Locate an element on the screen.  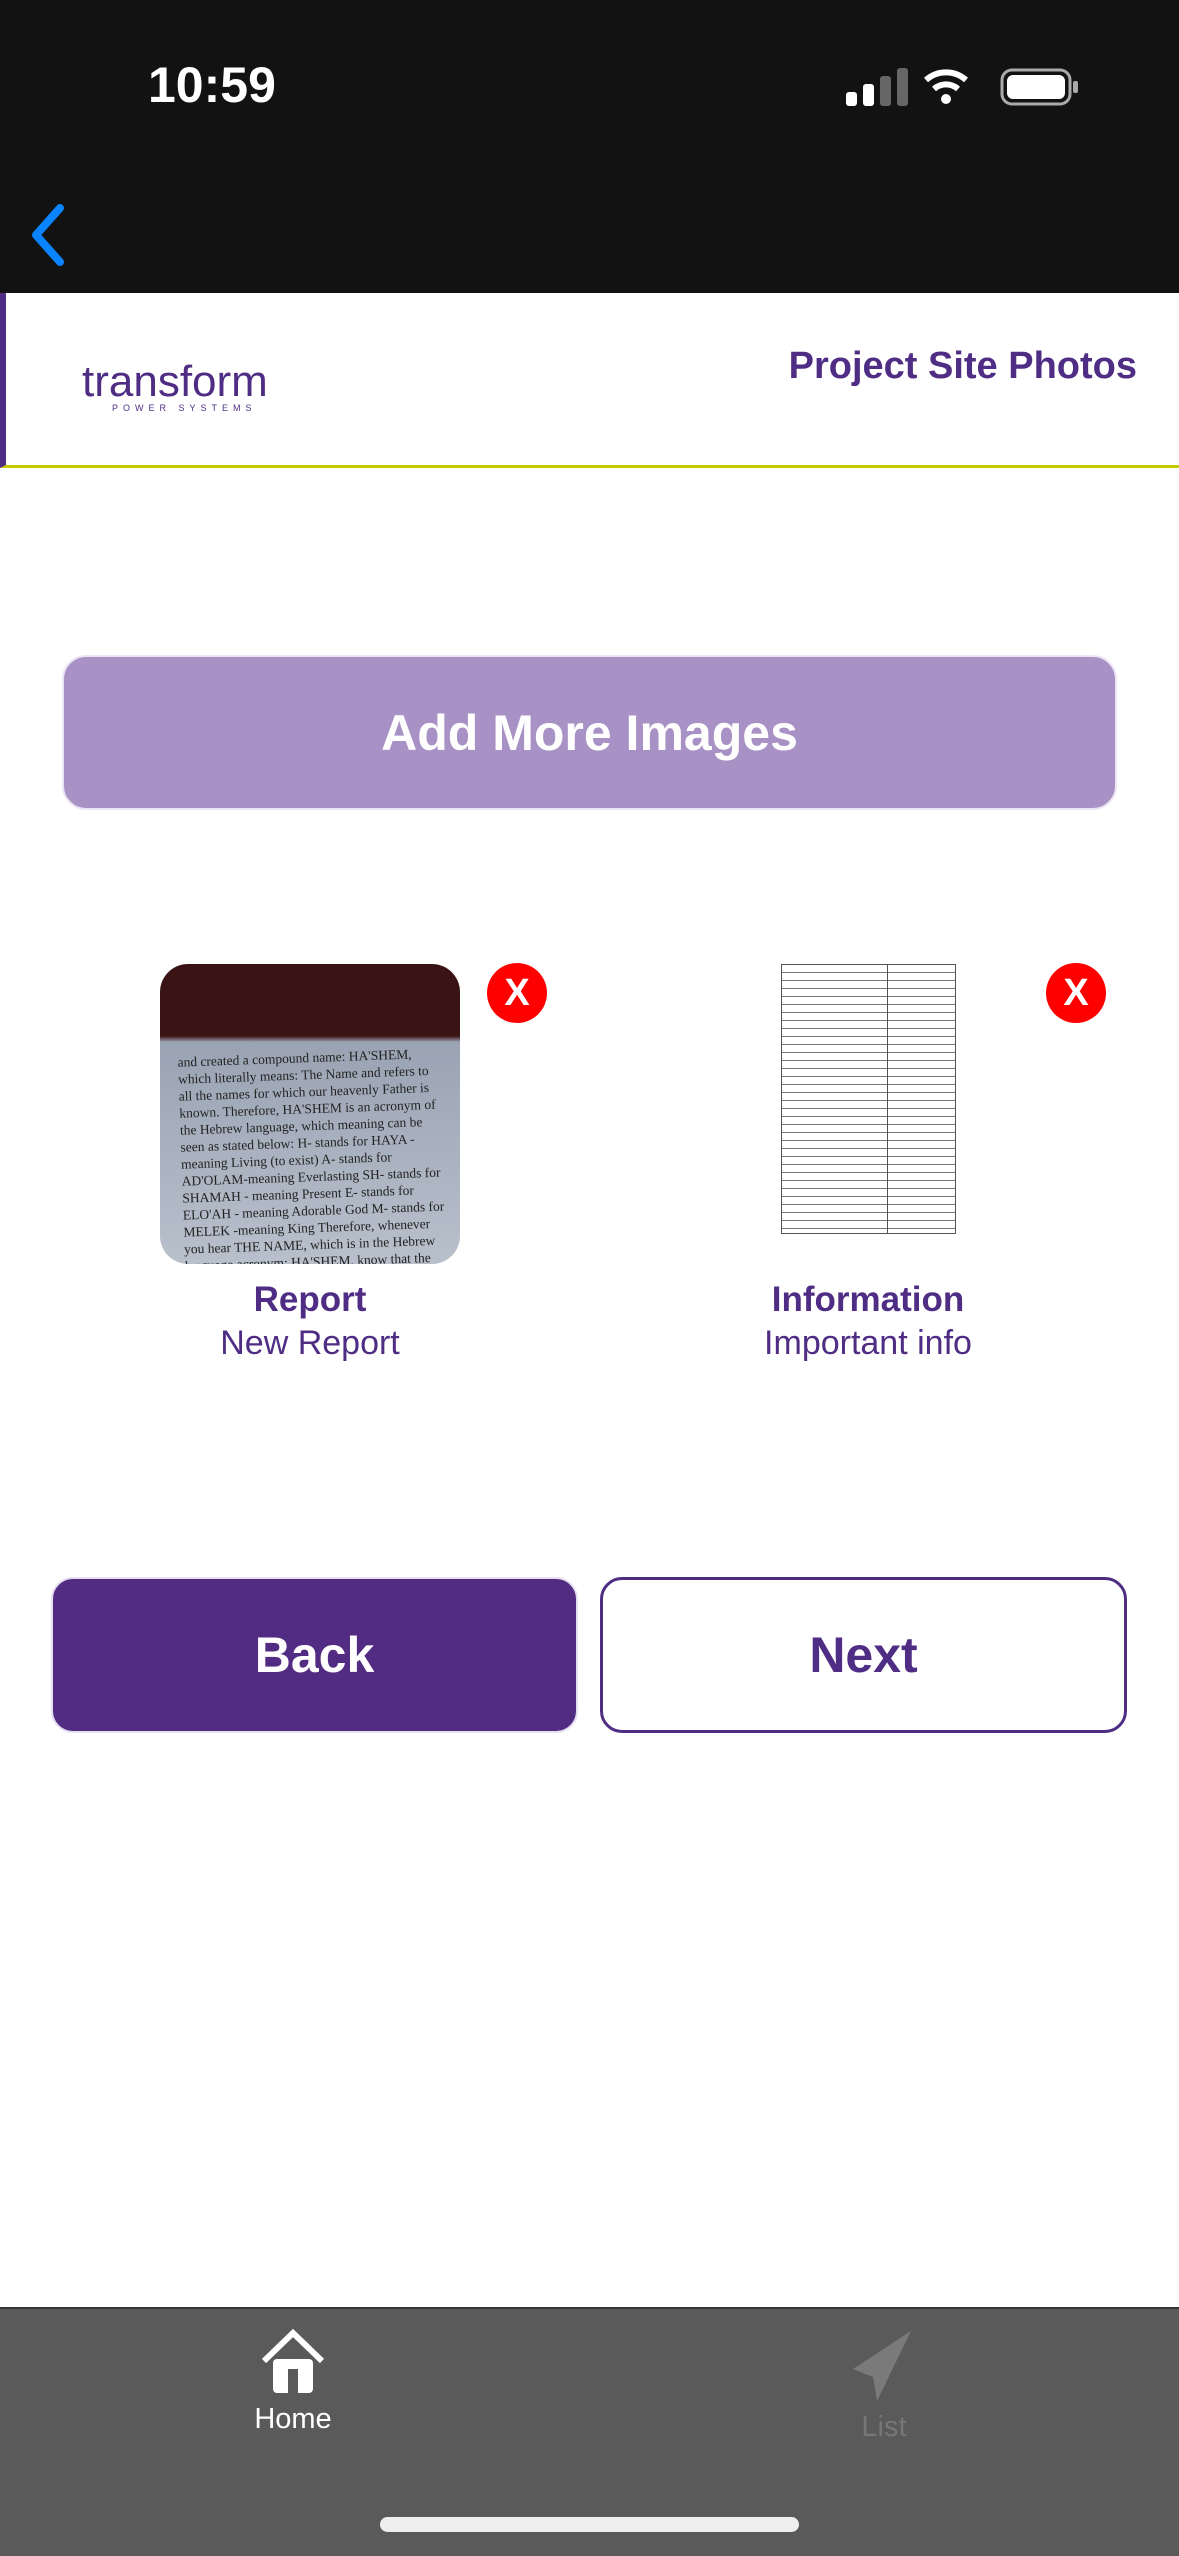
company-logo: transform POWER SYSTEMS is located at coordinates (175, 385).